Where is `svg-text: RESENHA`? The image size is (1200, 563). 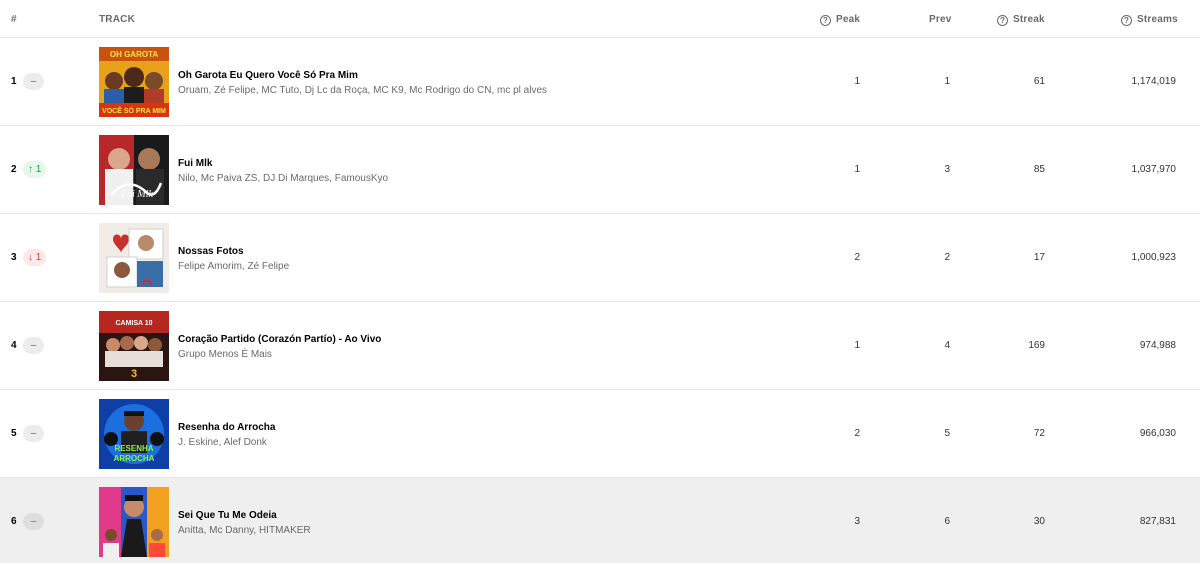
svg-text: RESENHA is located at coordinates (133, 448).